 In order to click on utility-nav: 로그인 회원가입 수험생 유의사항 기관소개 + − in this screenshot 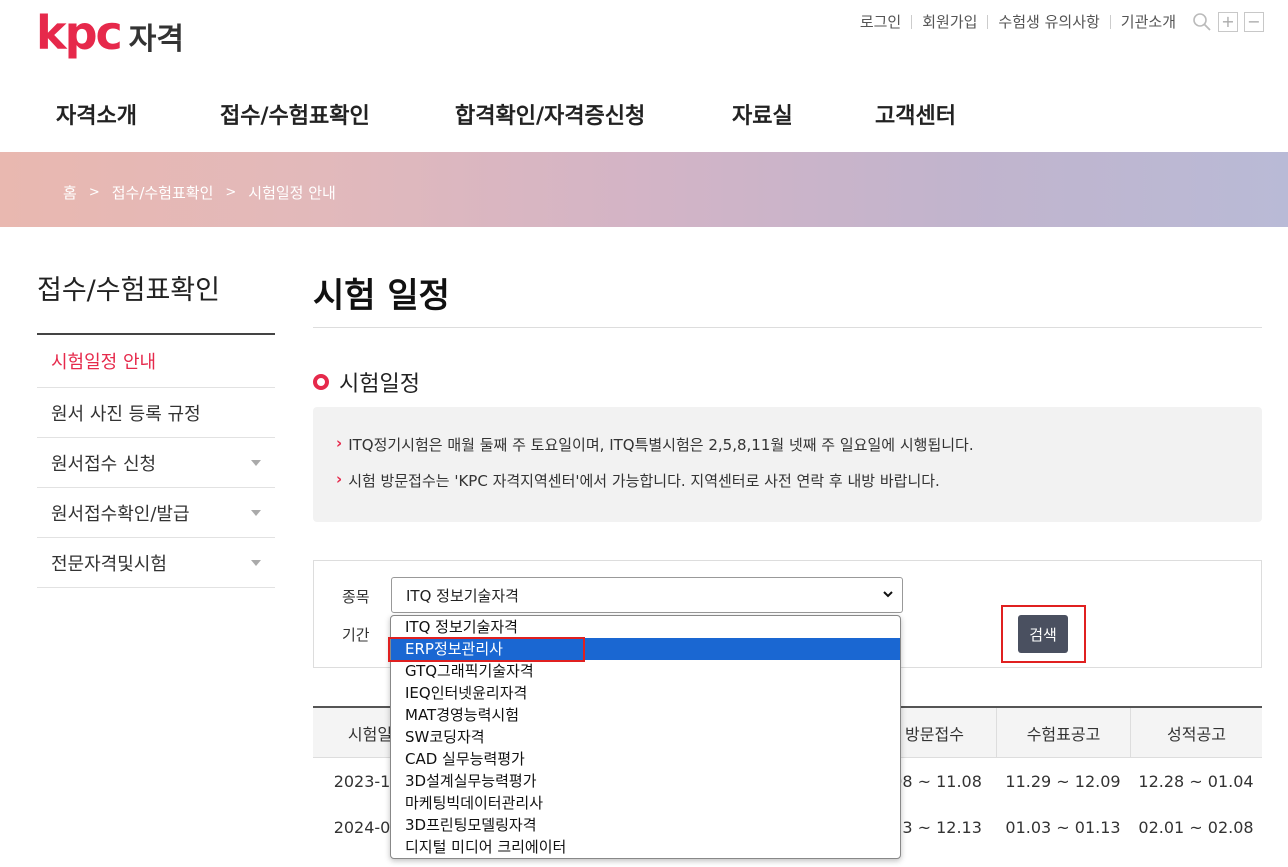, I will do `click(1057, 22)`.